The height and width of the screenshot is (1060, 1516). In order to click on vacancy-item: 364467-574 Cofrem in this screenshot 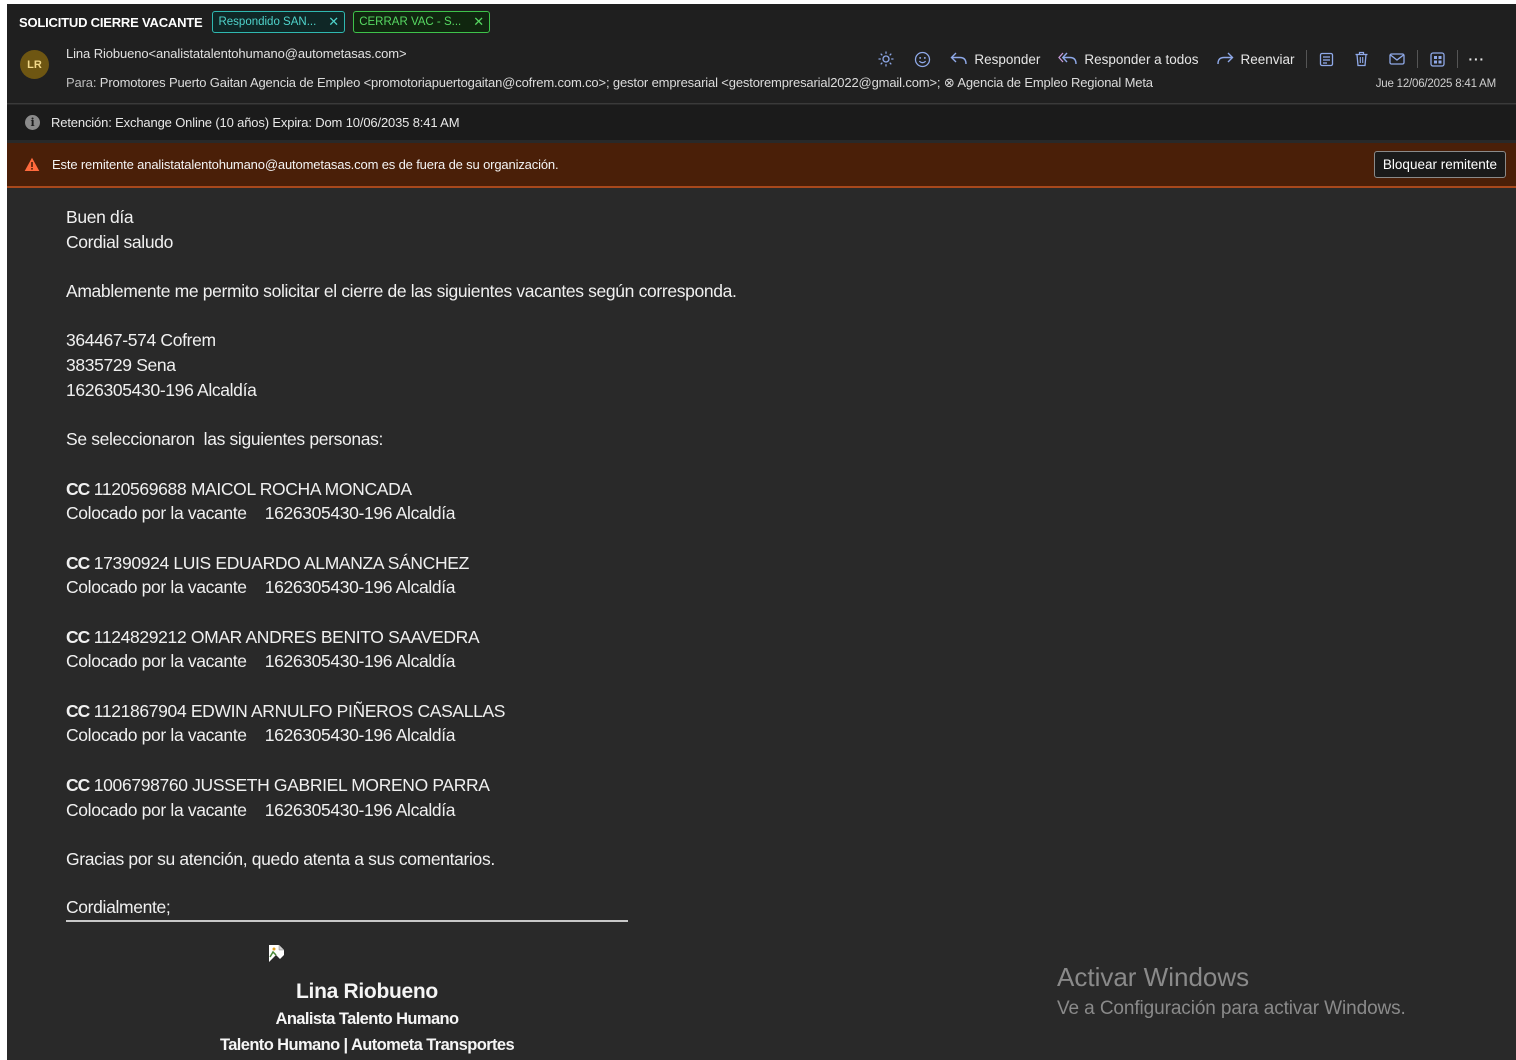, I will do `click(141, 340)`.